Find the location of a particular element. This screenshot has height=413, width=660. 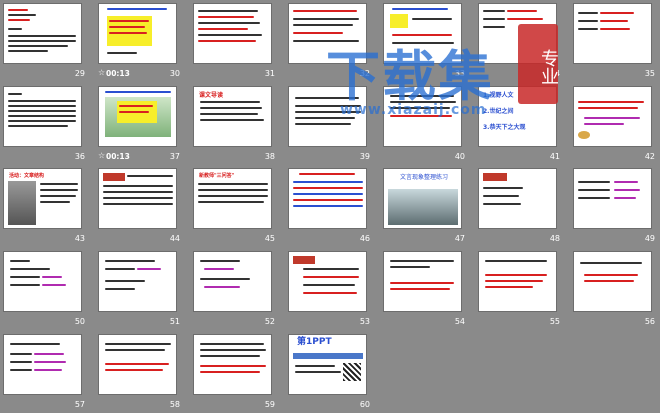

slide-number: 55 is located at coordinates (554, 321).